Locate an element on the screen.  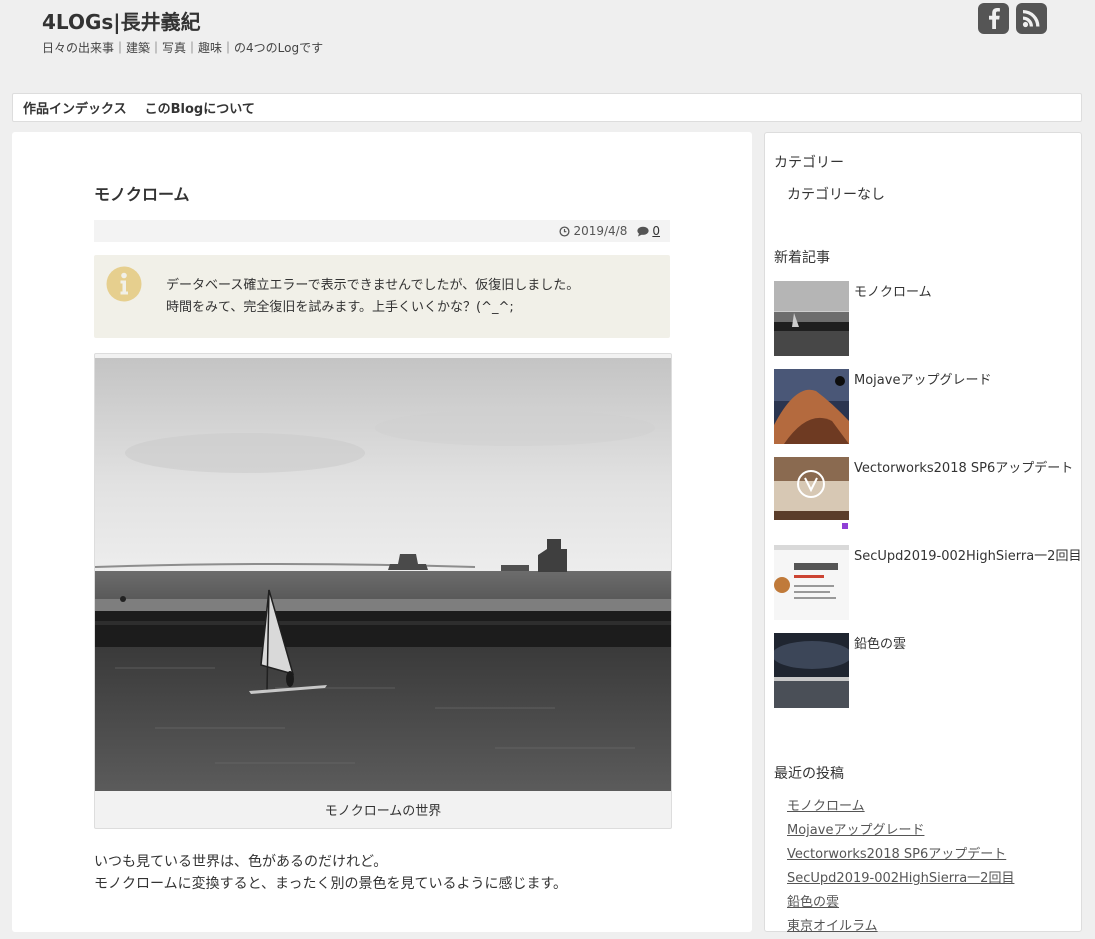
recent-posts-title: 最近の投稿 is located at coordinates (809, 774).